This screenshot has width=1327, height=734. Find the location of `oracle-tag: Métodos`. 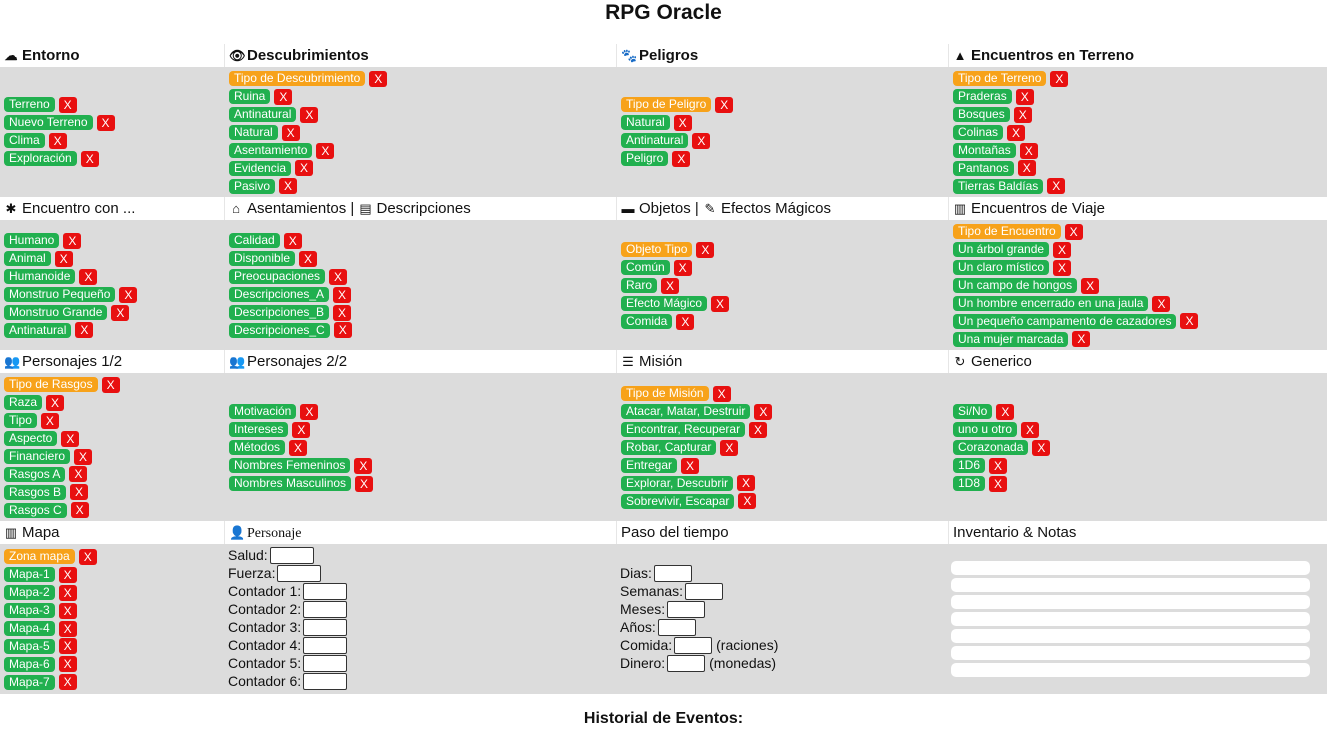

oracle-tag: Métodos is located at coordinates (257, 448).